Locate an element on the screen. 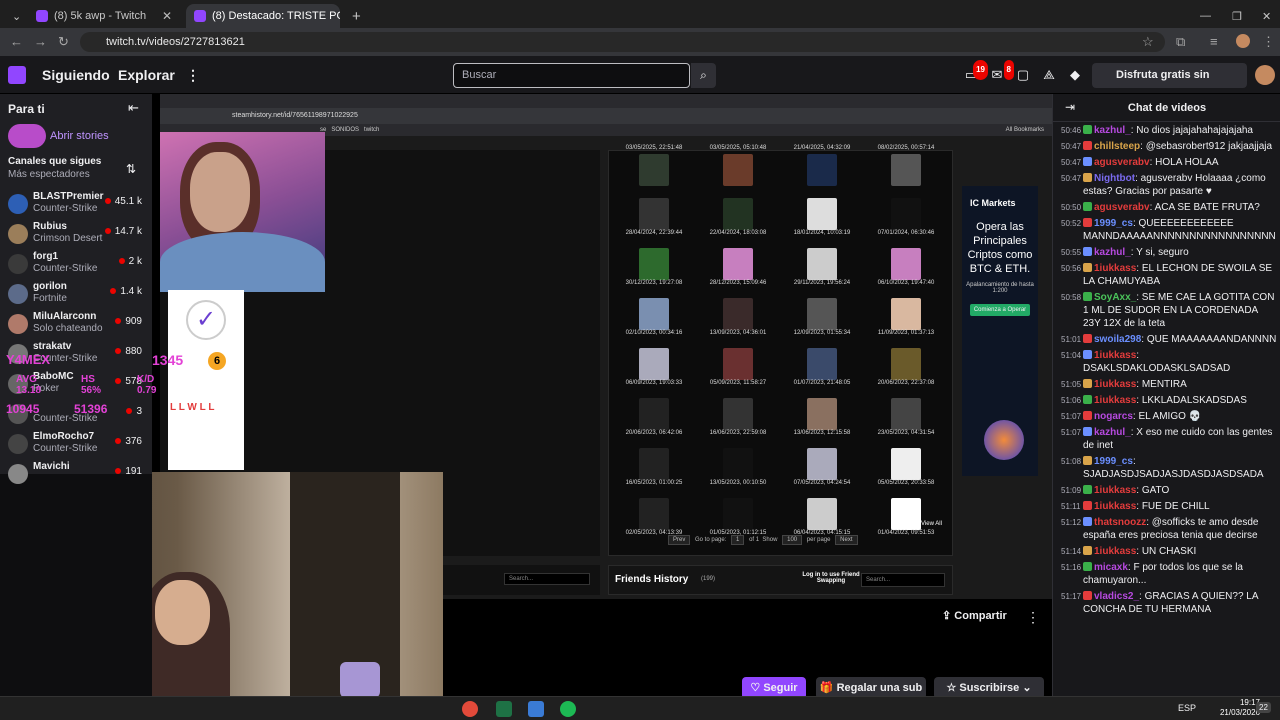  bits-icon: ⟁ is located at coordinates (1049, 75).